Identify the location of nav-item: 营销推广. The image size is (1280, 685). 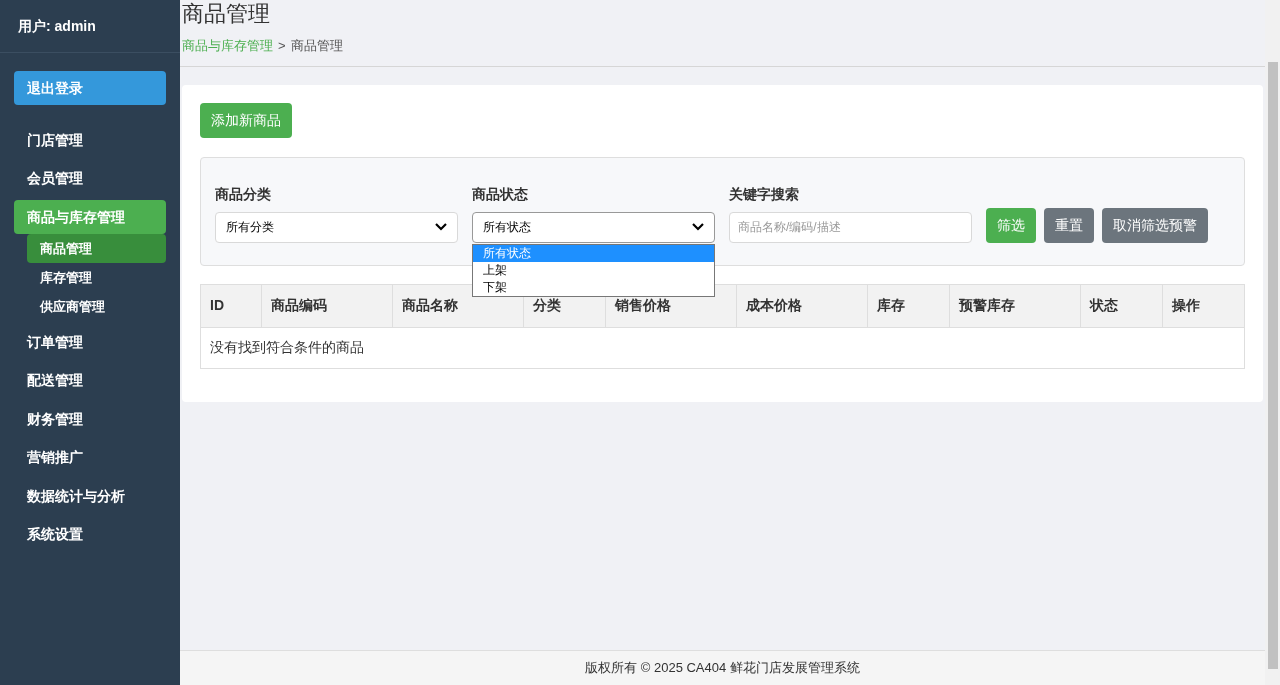
(90, 457).